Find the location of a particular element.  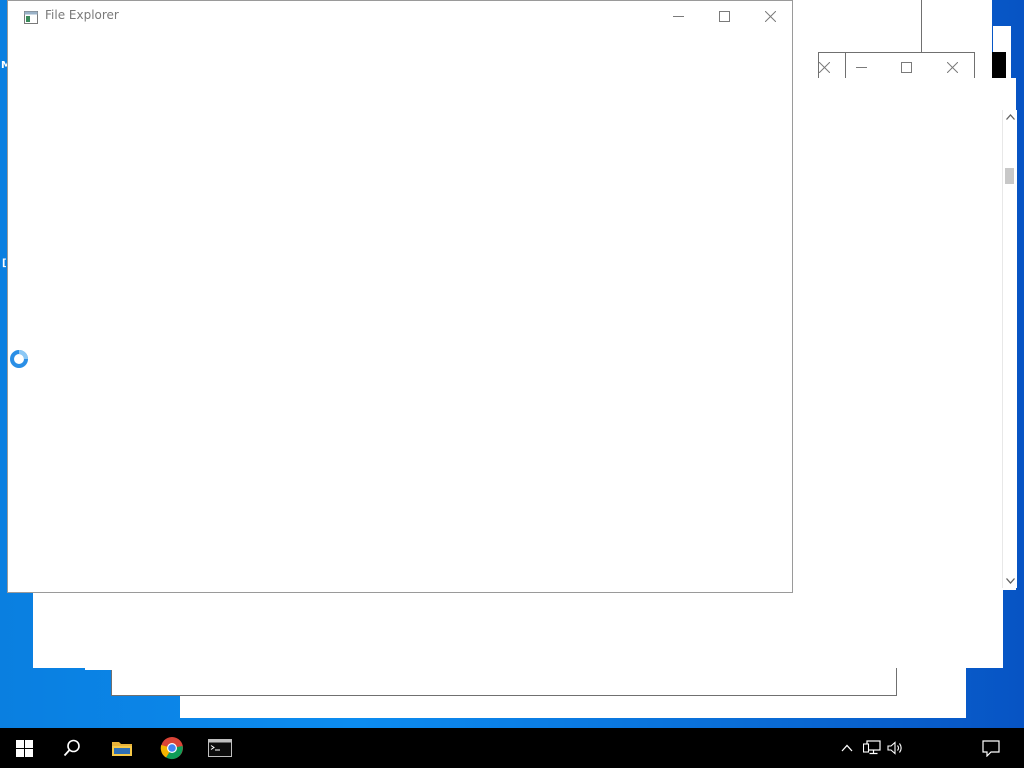

search-icon is located at coordinates (71, 748).